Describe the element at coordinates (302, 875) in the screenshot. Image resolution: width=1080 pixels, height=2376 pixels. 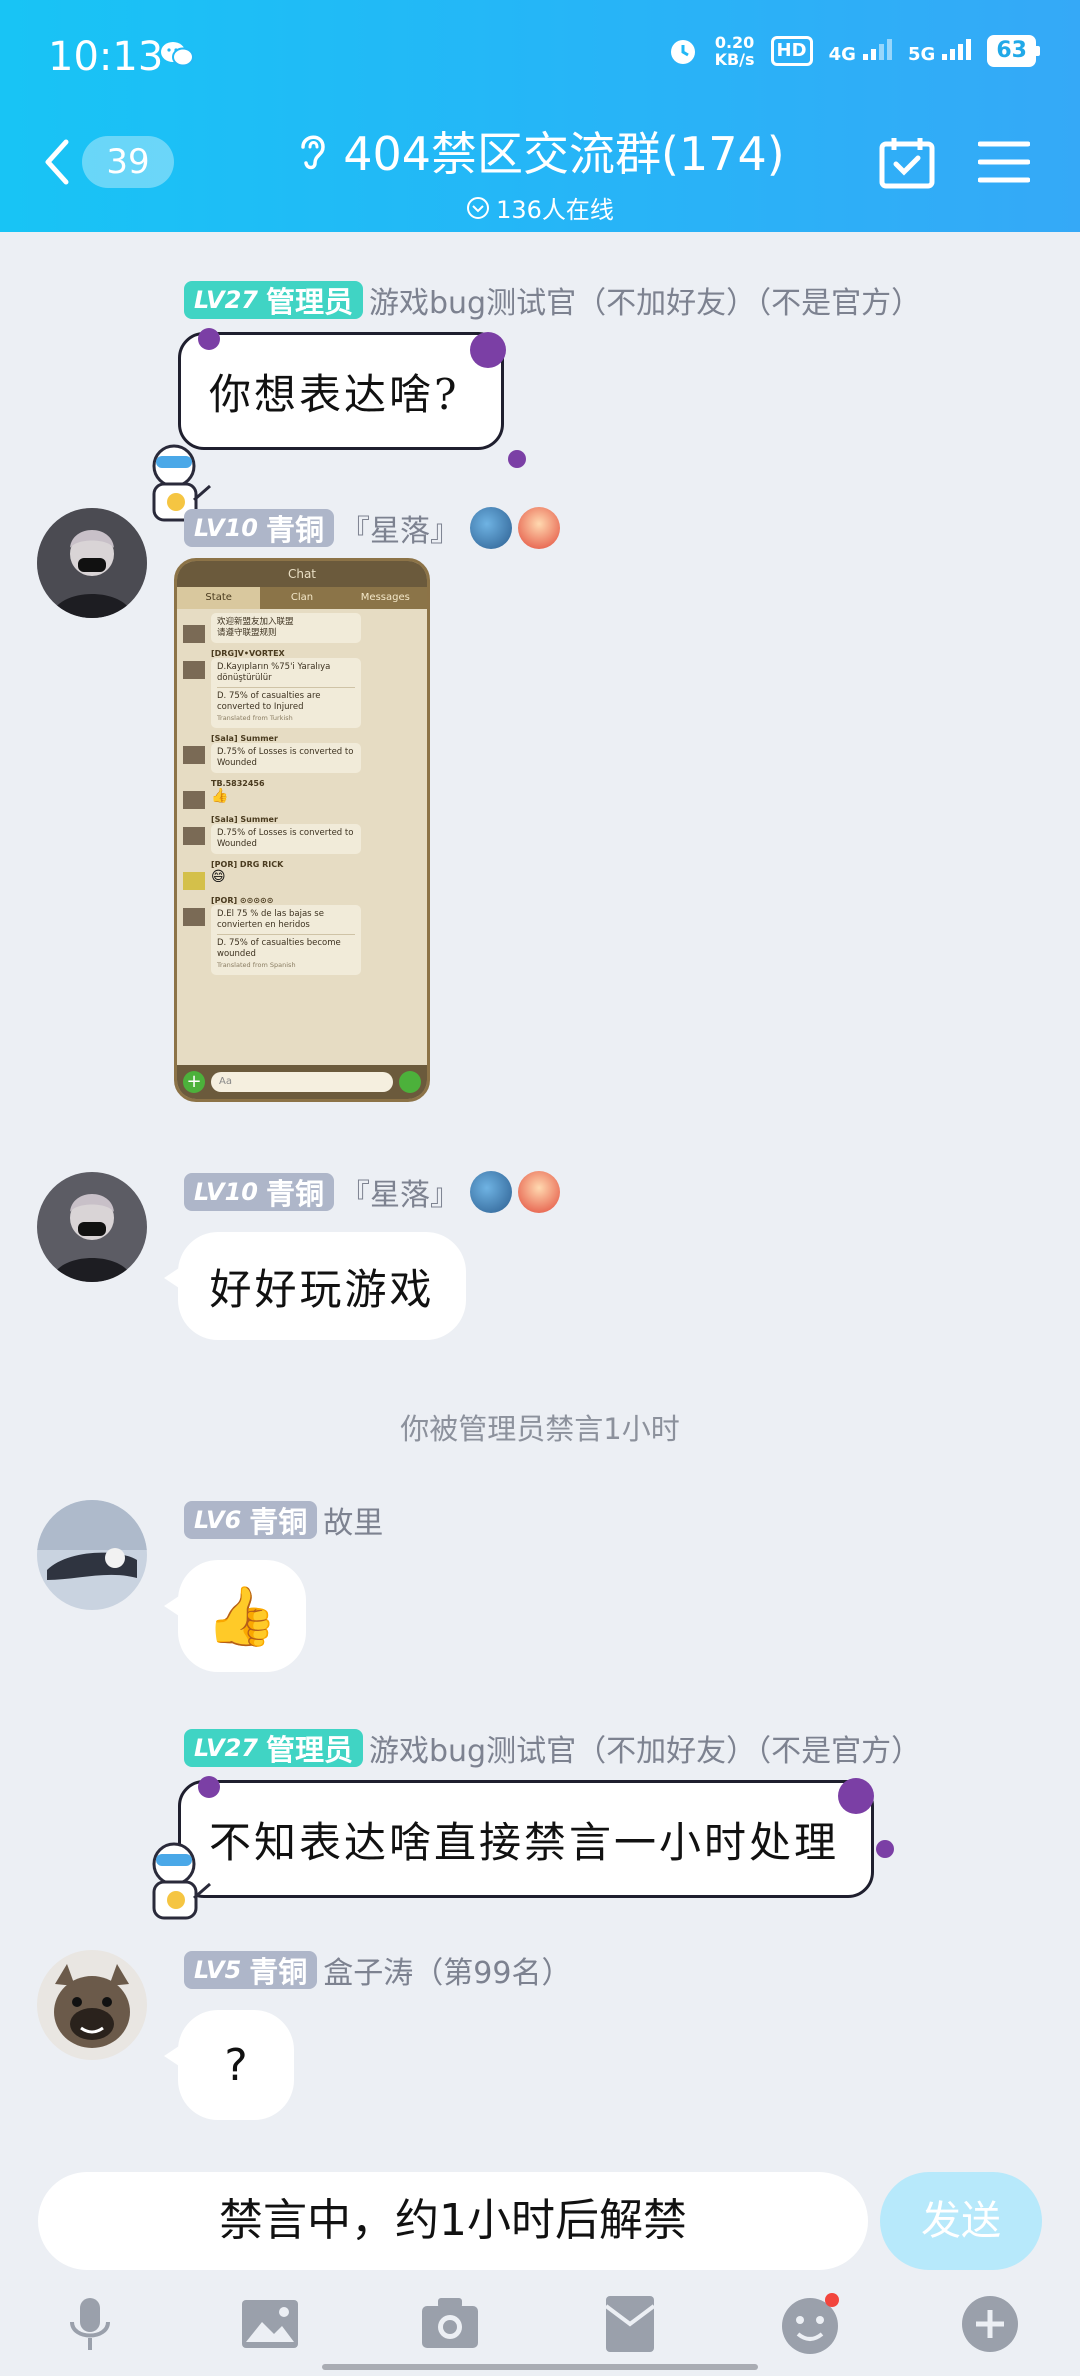
I see `game-chat-row: [POR] DRG RICK 😄` at that location.